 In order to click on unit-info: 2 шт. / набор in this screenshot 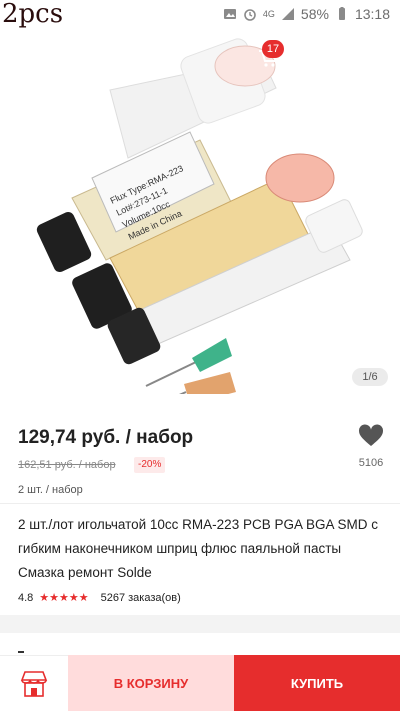, I will do `click(50, 490)`.